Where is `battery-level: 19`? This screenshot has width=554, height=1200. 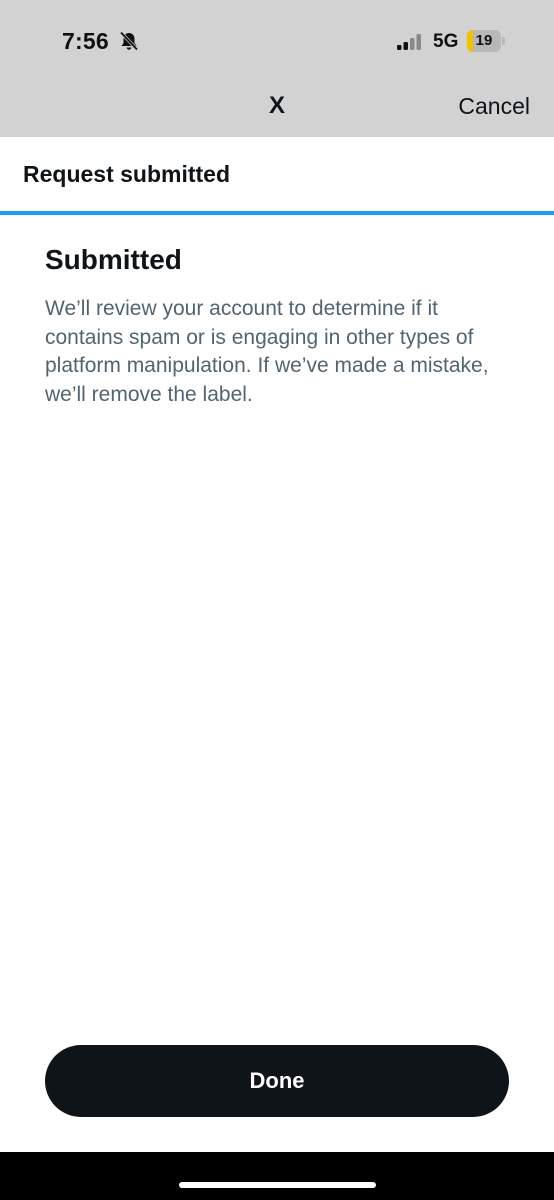
battery-level: 19 is located at coordinates (484, 40).